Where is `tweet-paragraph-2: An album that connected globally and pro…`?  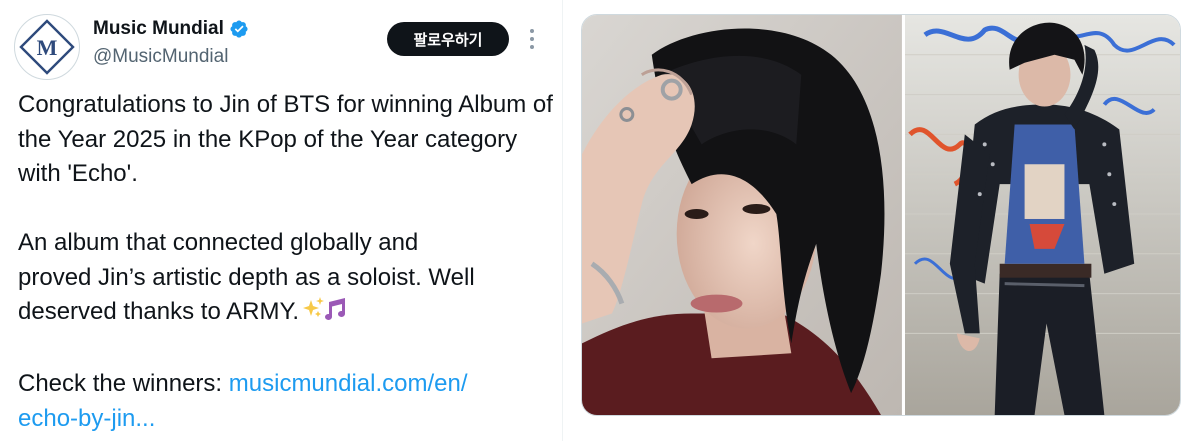
tweet-paragraph-2: An album that connected globally and pro… is located at coordinates (288, 279).